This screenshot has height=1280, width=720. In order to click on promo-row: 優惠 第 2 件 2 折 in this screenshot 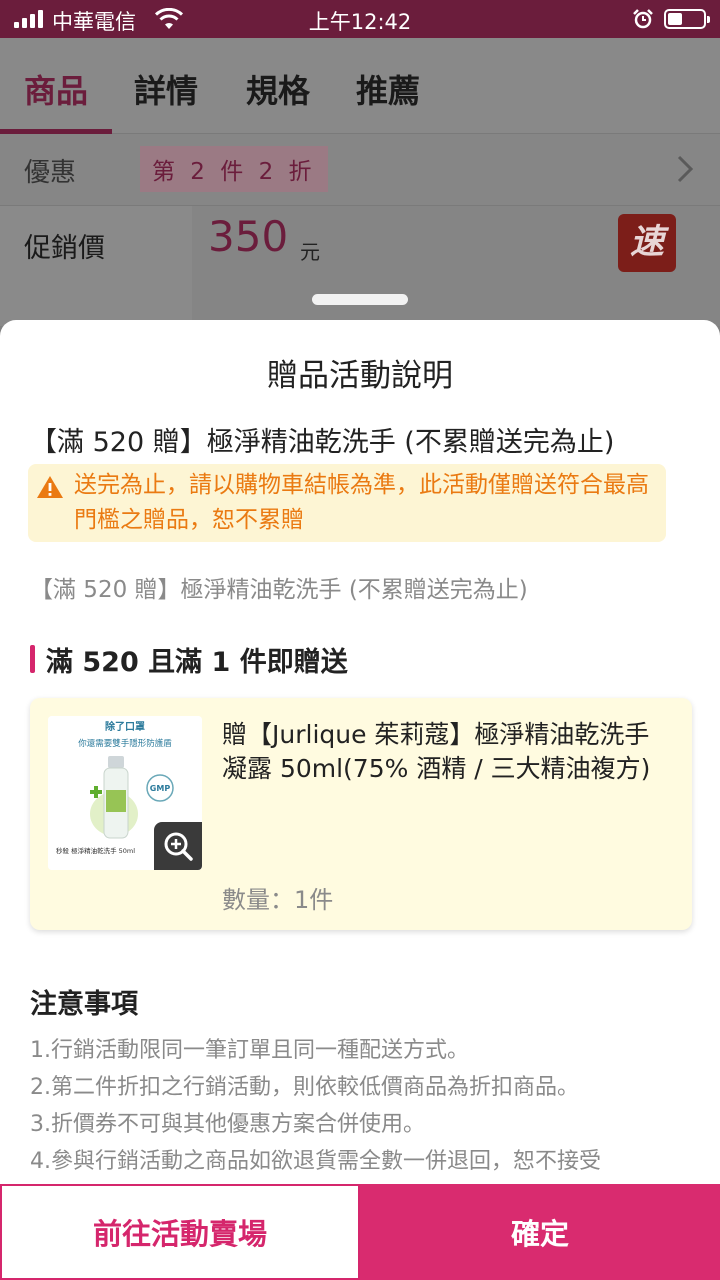, I will do `click(360, 170)`.